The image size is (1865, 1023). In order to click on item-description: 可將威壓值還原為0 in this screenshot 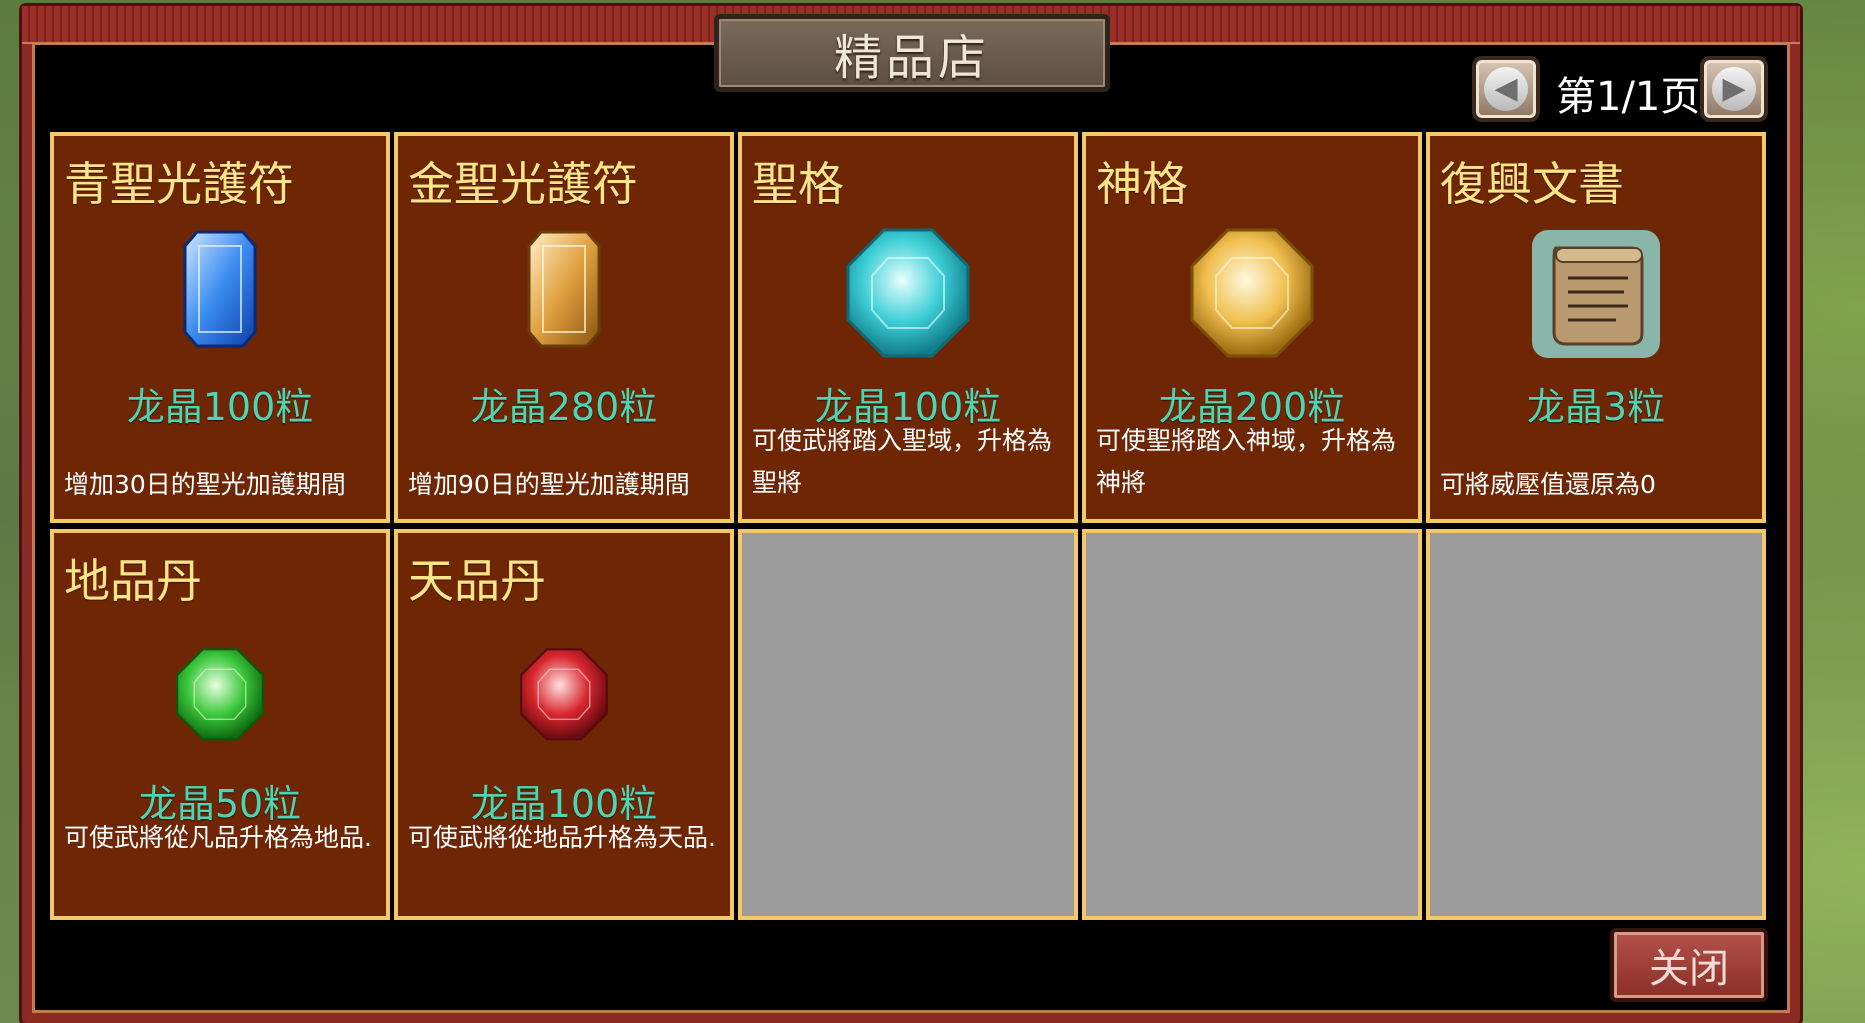, I will do `click(1548, 484)`.